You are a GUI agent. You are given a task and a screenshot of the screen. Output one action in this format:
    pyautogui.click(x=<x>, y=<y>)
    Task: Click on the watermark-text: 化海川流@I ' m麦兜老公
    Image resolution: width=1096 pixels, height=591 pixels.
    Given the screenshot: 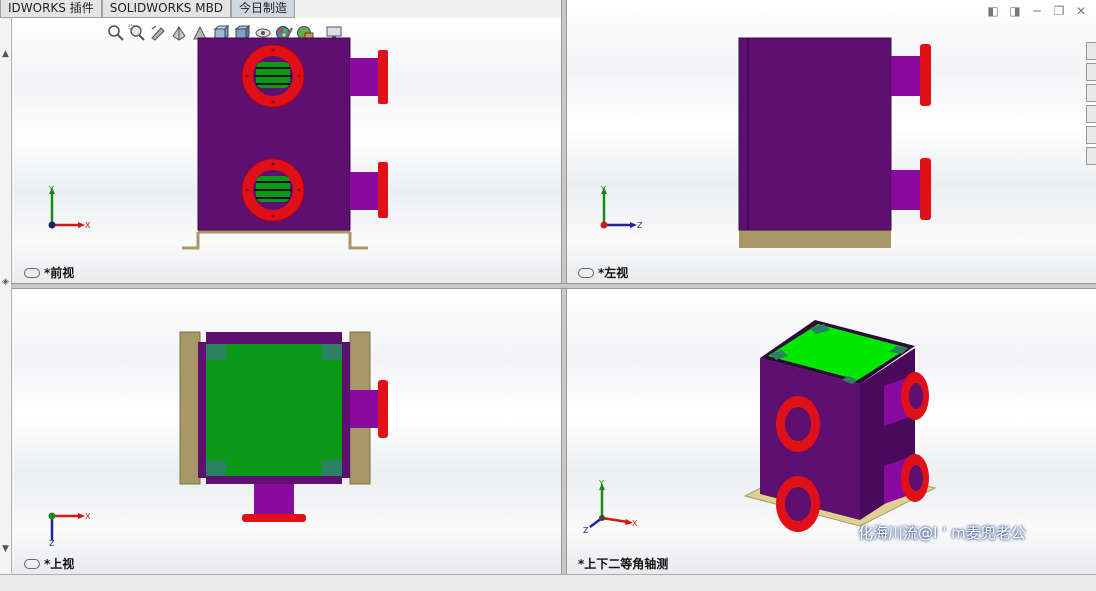 What is the action you would take?
    pyautogui.click(x=942, y=533)
    